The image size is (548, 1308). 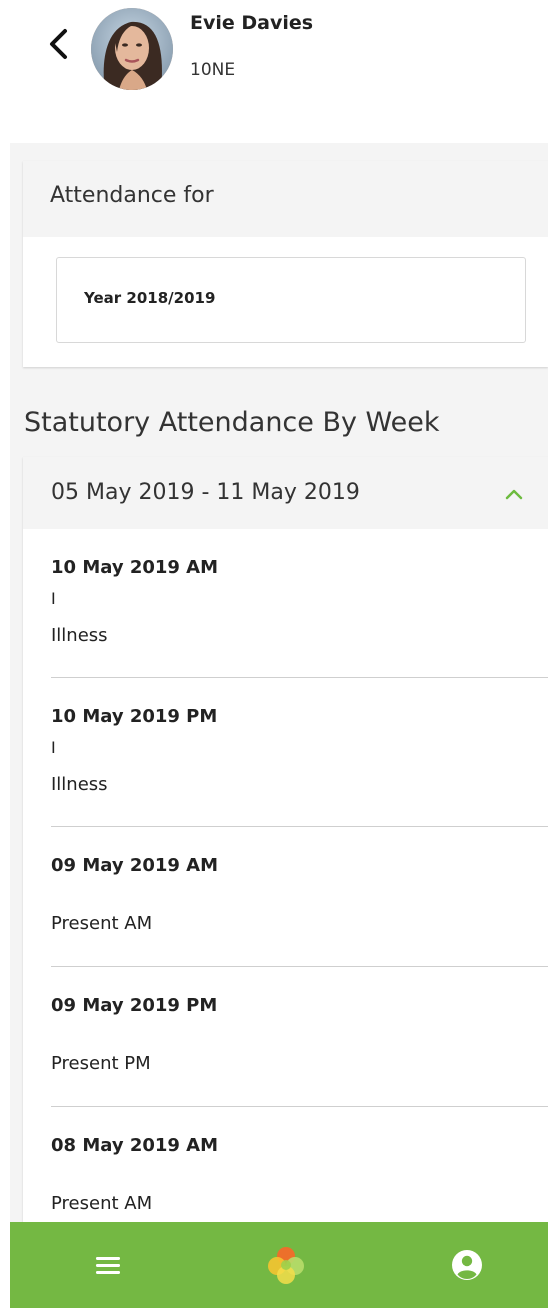 What do you see at coordinates (232, 422) in the screenshot?
I see `section-heading: Statutory Attendance By Week` at bounding box center [232, 422].